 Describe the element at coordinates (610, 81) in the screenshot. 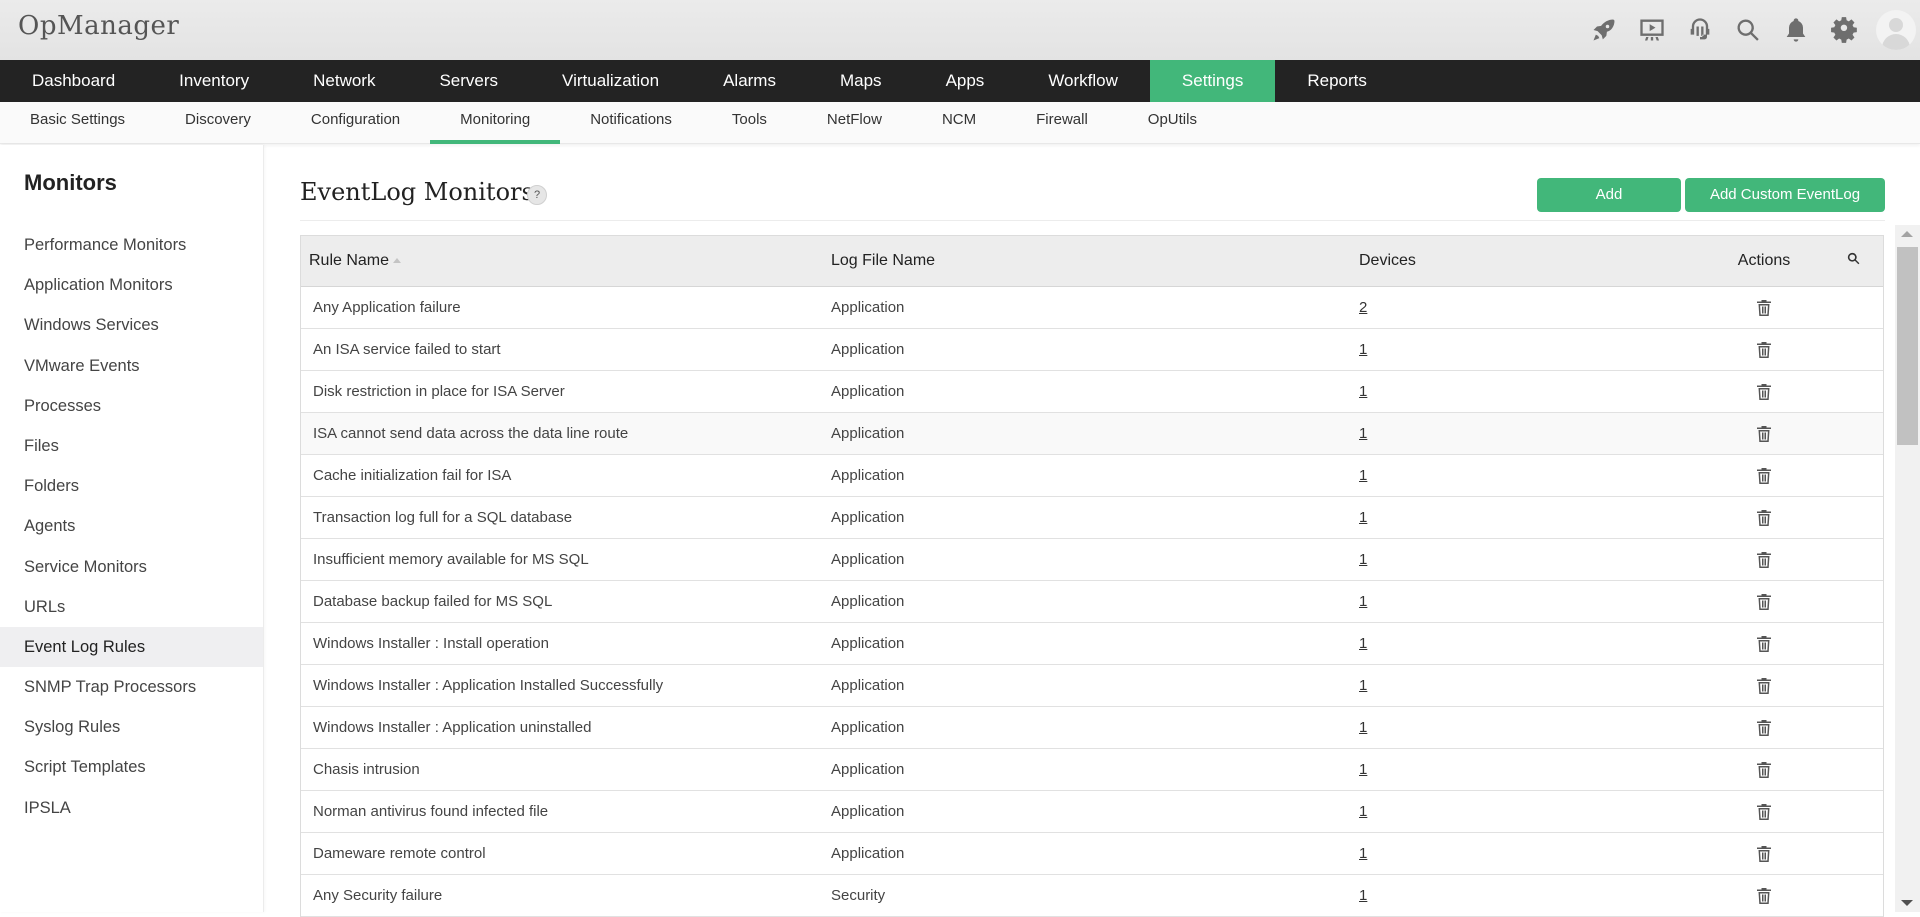

I see `nav-virtualization: Virtualization` at that location.